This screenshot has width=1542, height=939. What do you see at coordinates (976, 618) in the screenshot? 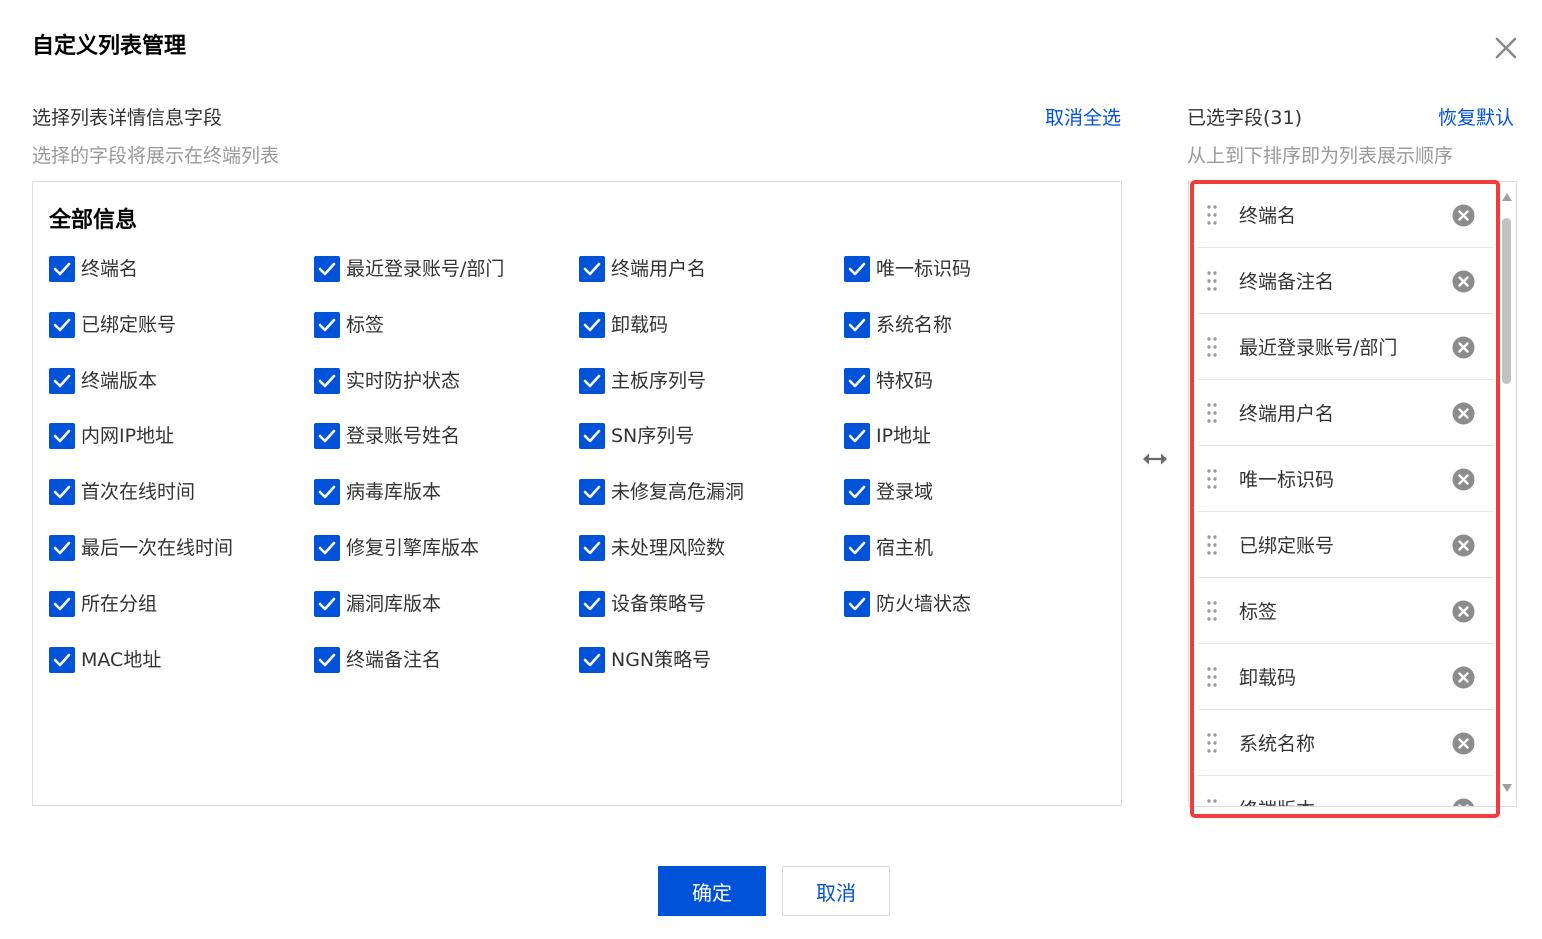
I see `field-checkbox: 防火墙状态` at bounding box center [976, 618].